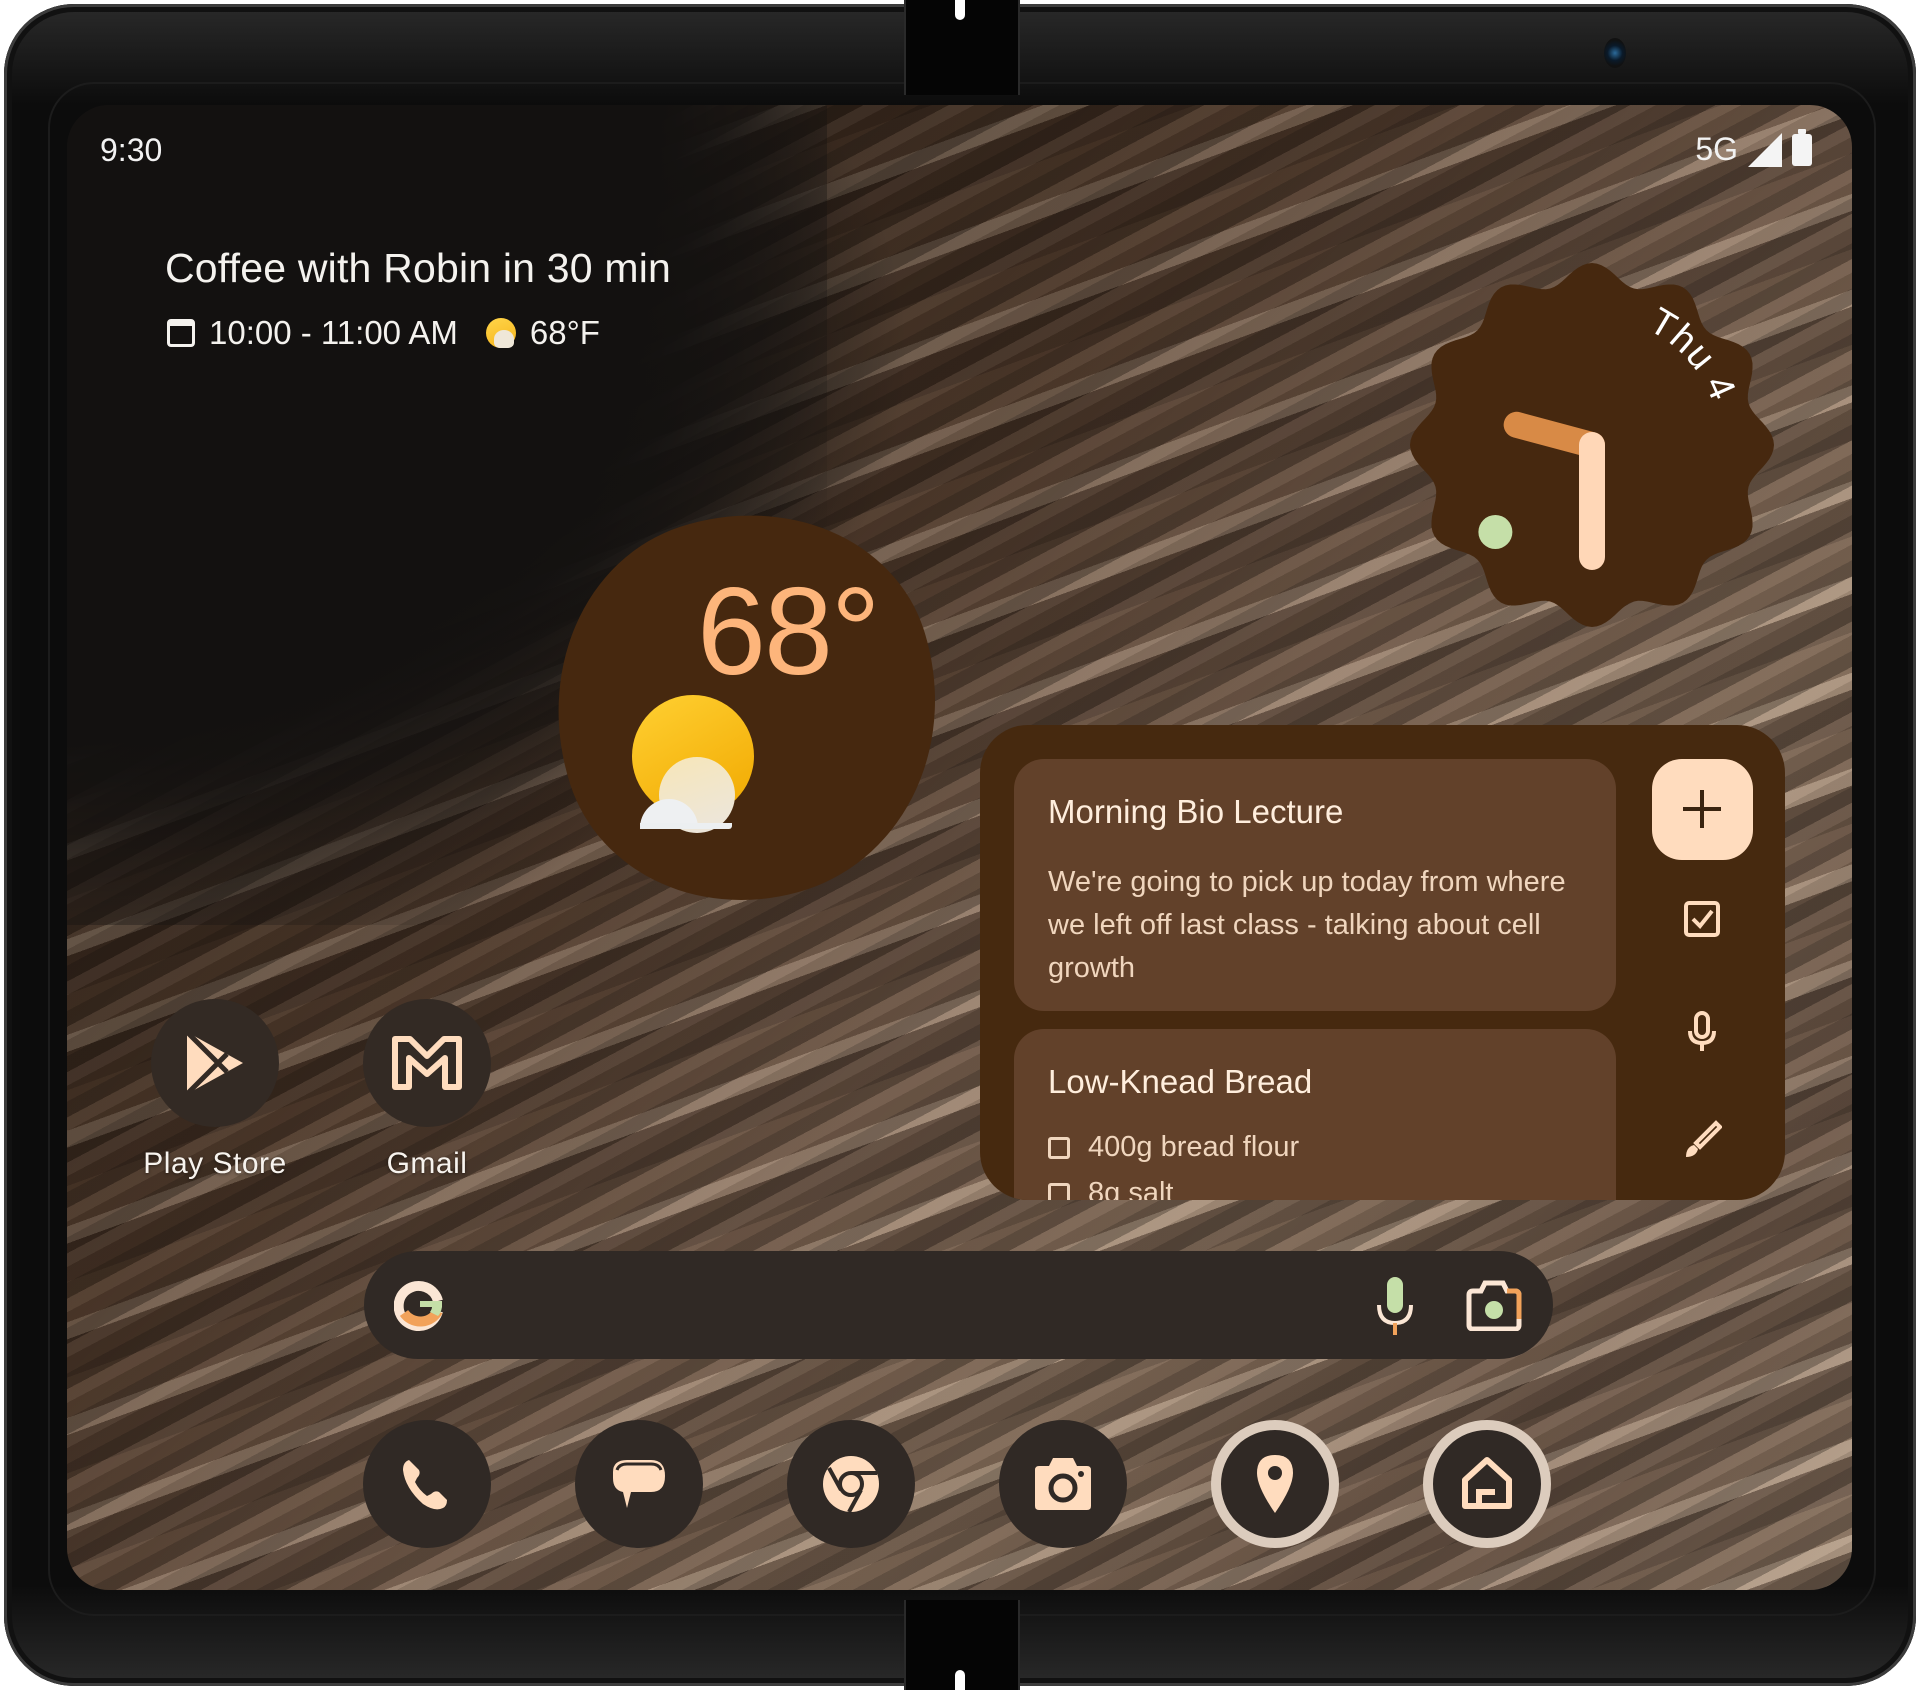 The width and height of the screenshot is (1920, 1690). What do you see at coordinates (789, 632) in the screenshot?
I see `weather-temperature: 68°` at bounding box center [789, 632].